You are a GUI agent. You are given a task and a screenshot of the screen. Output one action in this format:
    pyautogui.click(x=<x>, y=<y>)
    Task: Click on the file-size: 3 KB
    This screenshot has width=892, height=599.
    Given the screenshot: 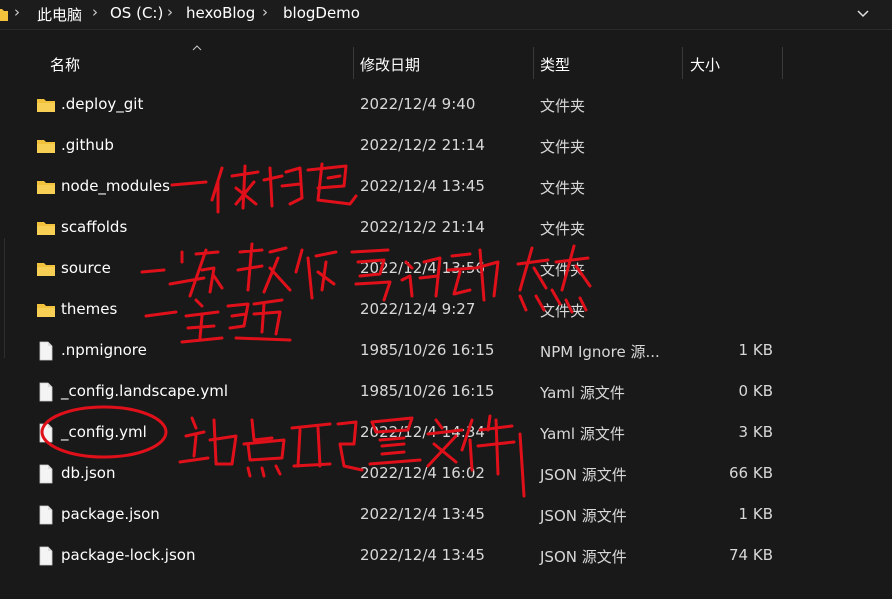 What is the action you would take?
    pyautogui.click(x=755, y=432)
    